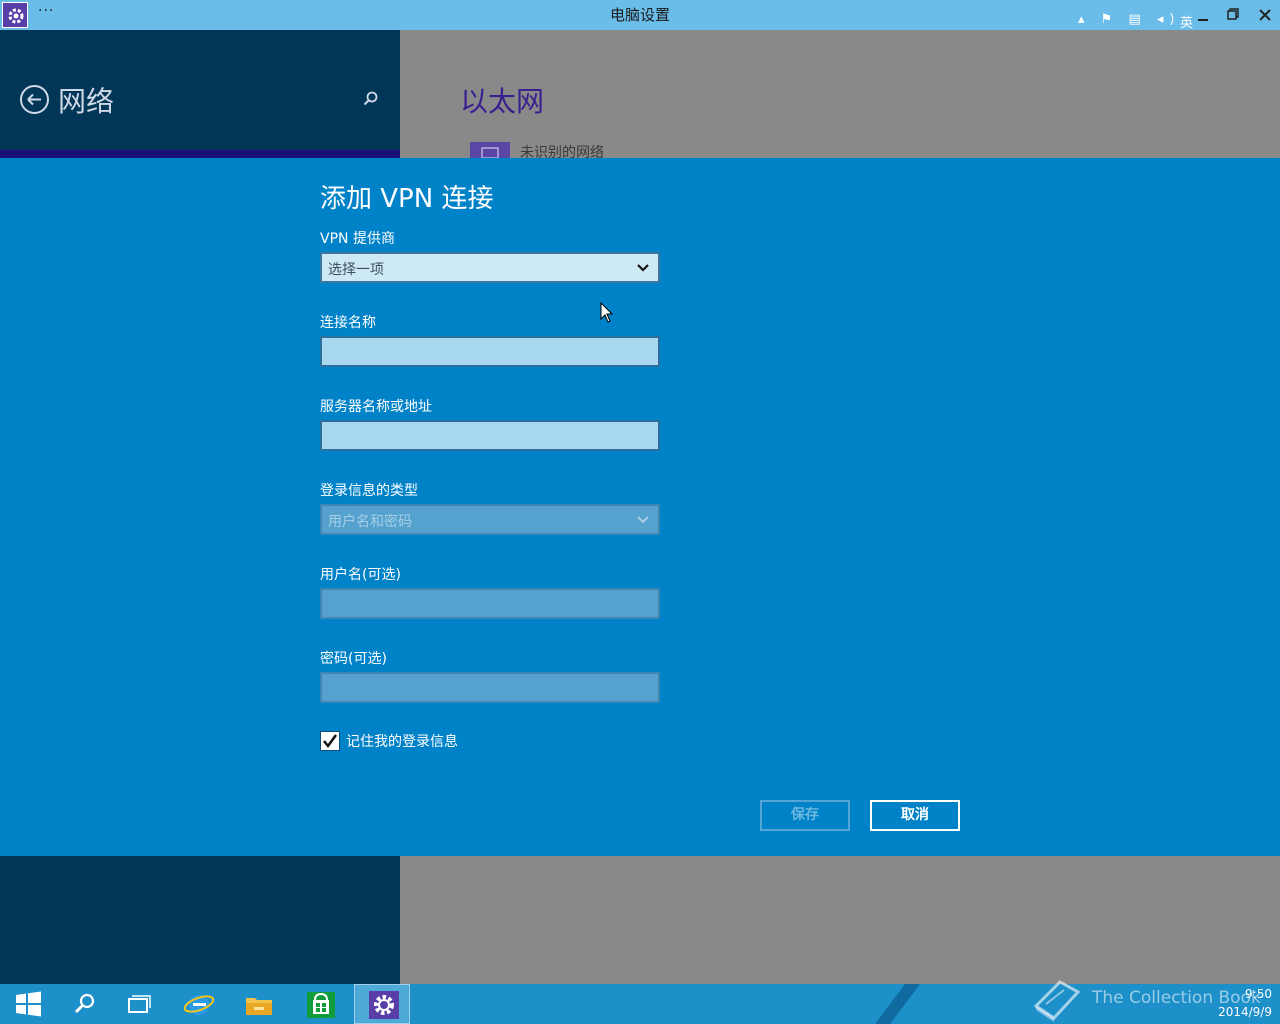 The image size is (1280, 1024). Describe the element at coordinates (86, 101) in the screenshot. I see `nav-pane-title: 网络` at that location.